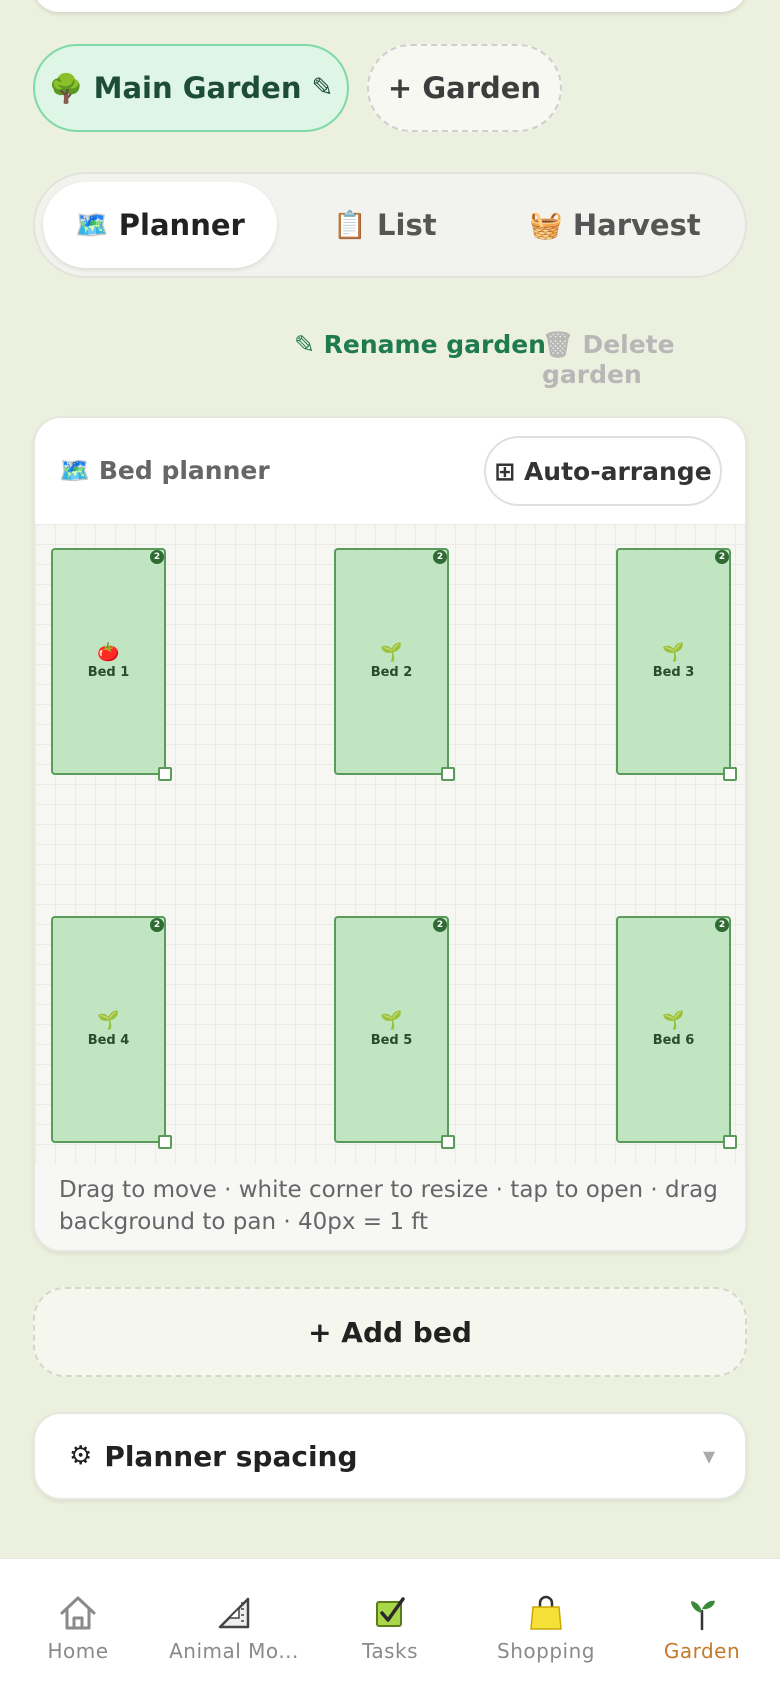 The image size is (780, 1688). I want to click on bed-label: Bed 2, so click(391, 672).